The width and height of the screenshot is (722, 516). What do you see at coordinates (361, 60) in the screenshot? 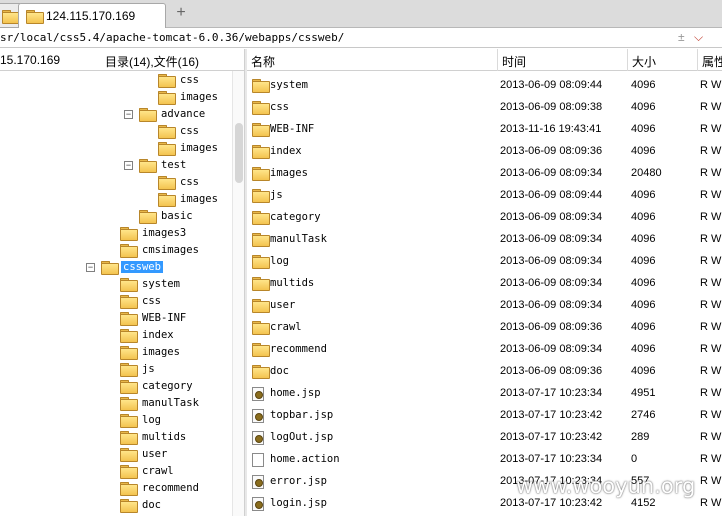
I see `list-header: 15.170.169 目录(14),文件(16) 名称 时间 大小 属性` at bounding box center [361, 60].